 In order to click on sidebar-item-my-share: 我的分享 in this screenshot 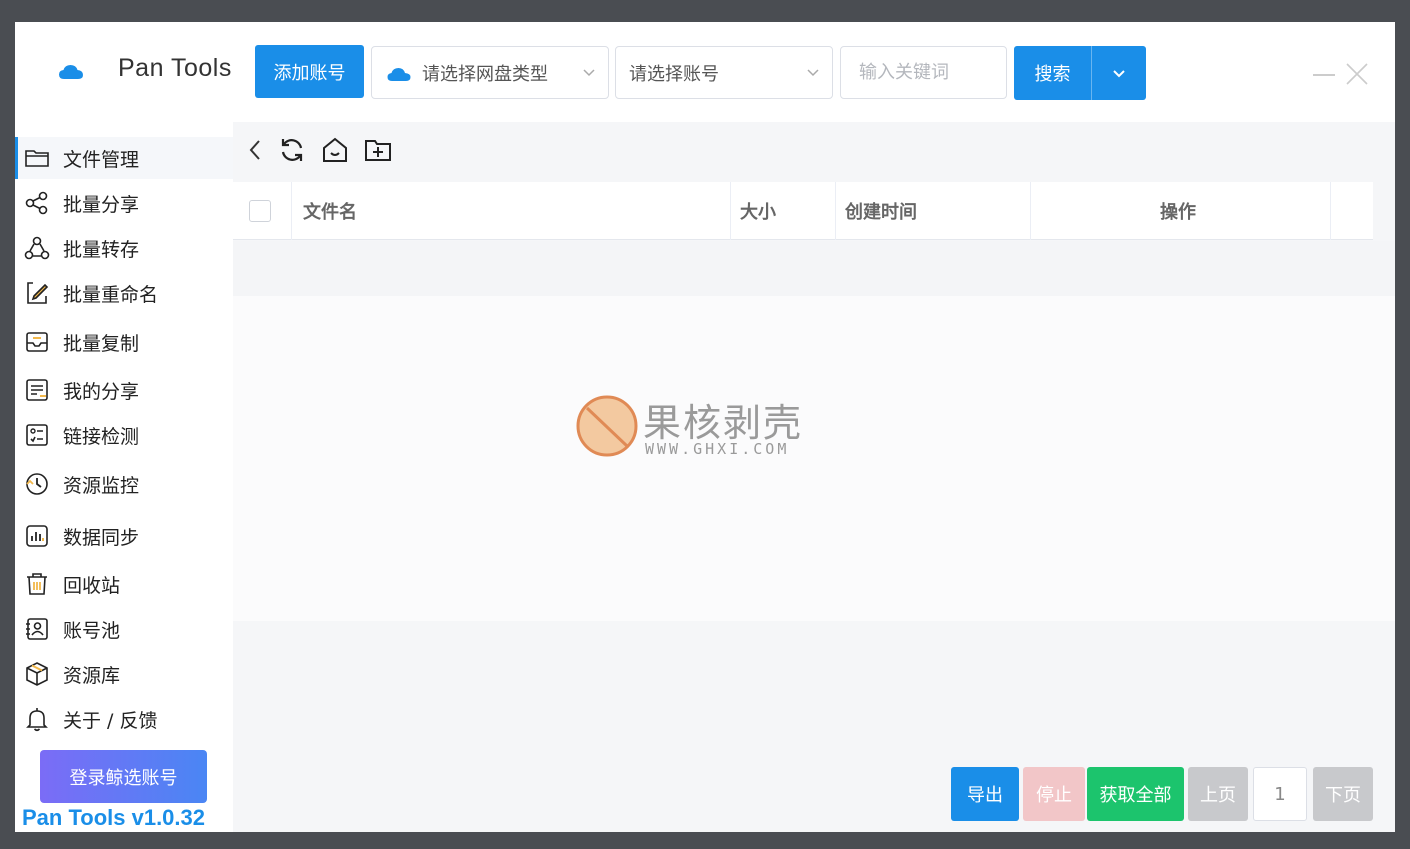, I will do `click(124, 390)`.